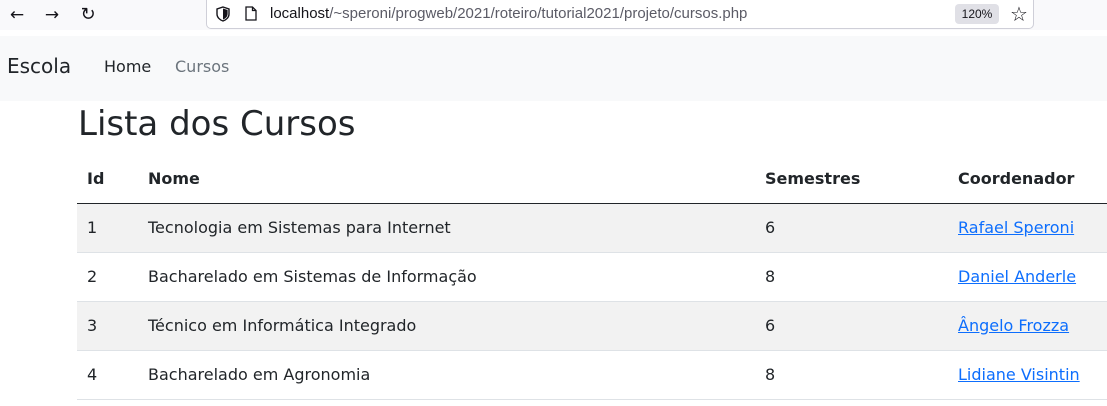 This screenshot has width=1107, height=406. I want to click on arrow-left-icon: ←, so click(17, 15).